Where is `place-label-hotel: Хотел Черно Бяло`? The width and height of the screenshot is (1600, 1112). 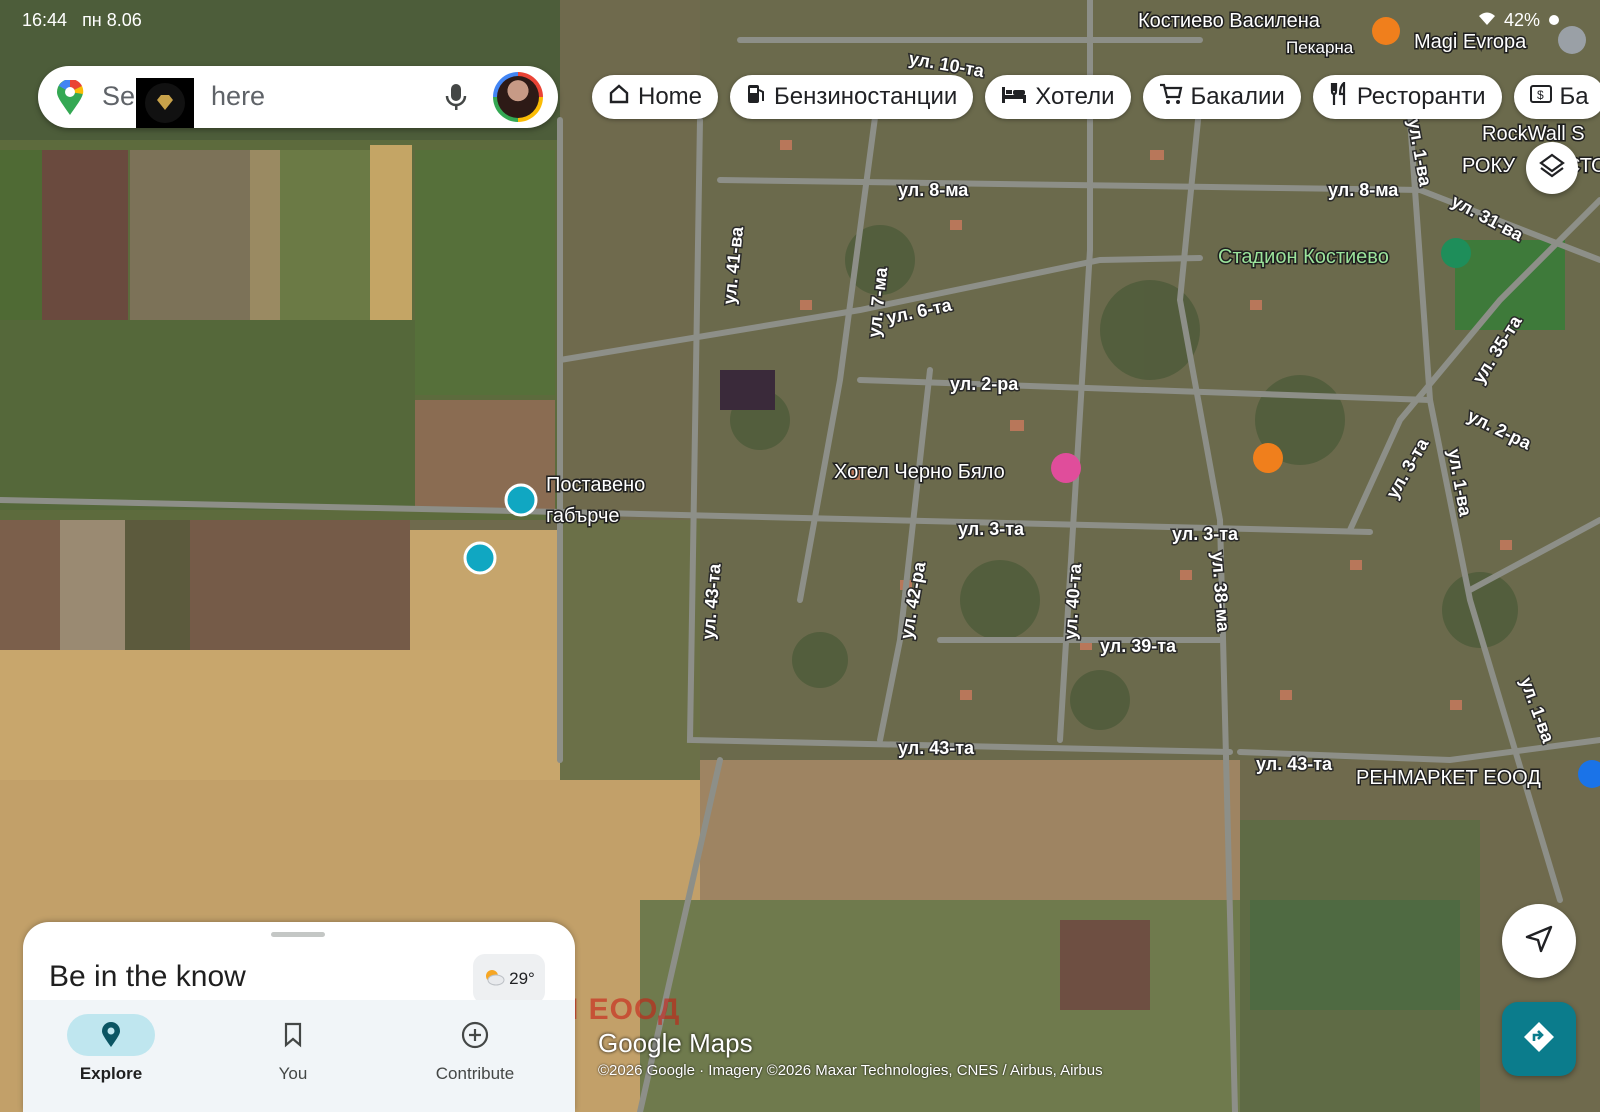 place-label-hotel: Хотел Черно Бяло is located at coordinates (920, 472).